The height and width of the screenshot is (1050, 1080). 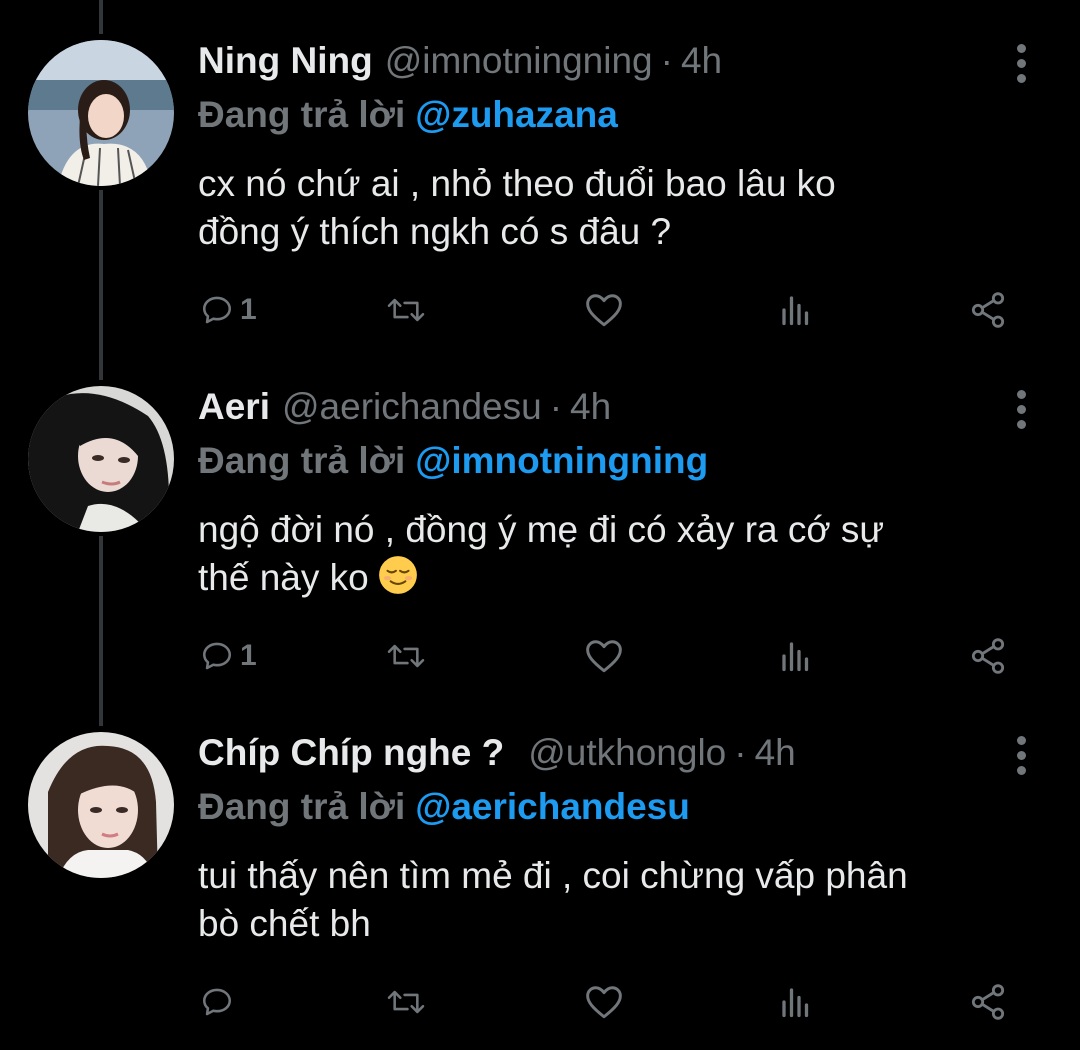 What do you see at coordinates (284, 923) in the screenshot?
I see `tweet-text-line: bò chết bh` at bounding box center [284, 923].